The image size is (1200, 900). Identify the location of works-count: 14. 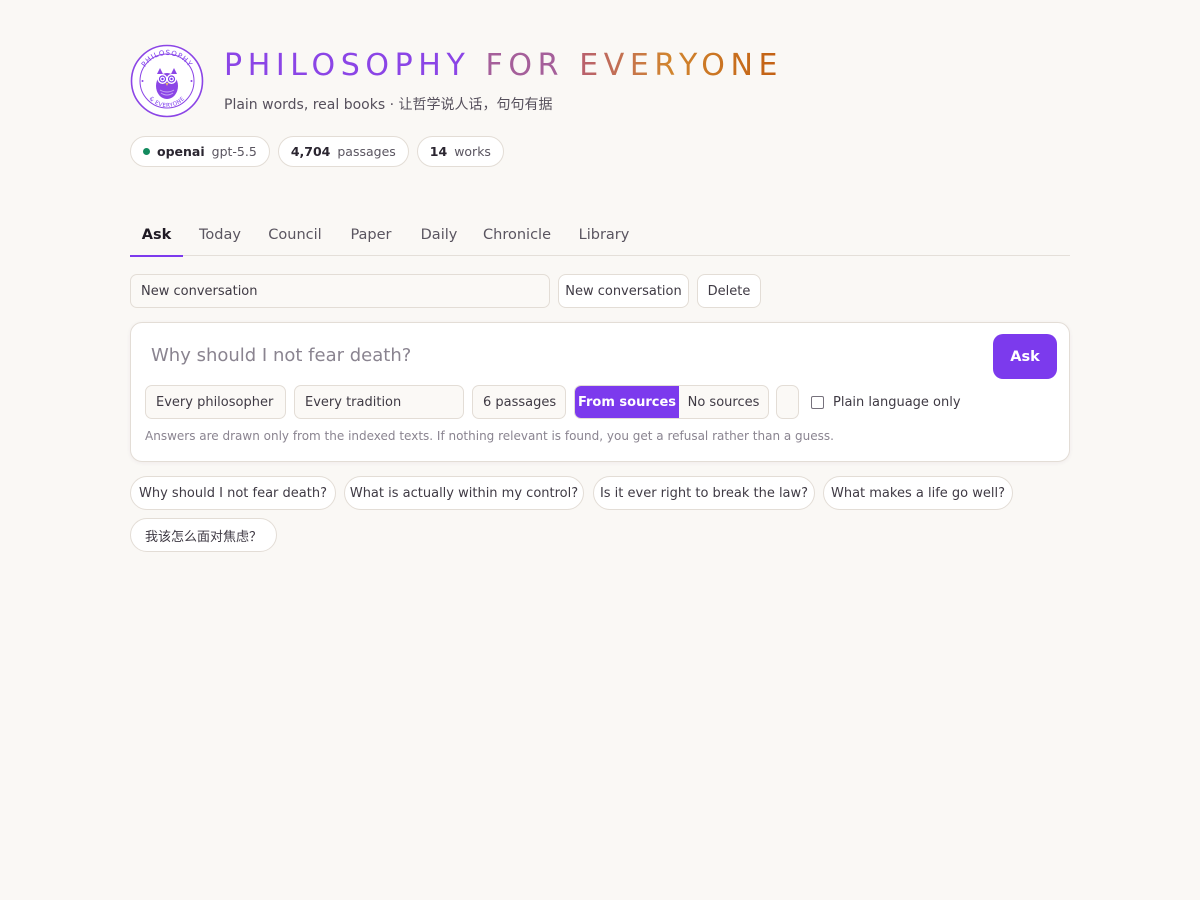
(438, 151).